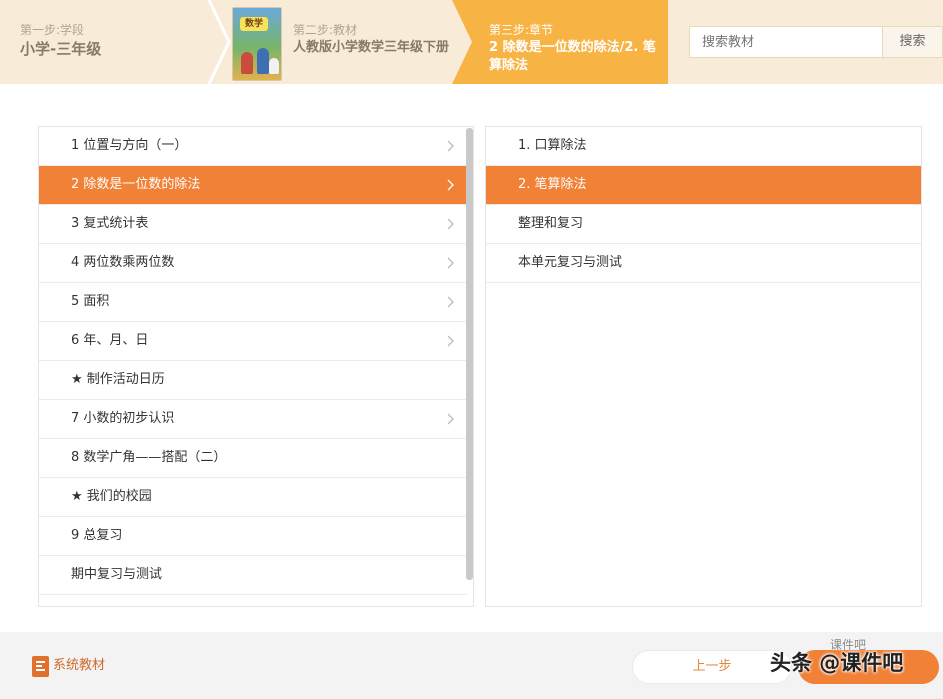 The width and height of the screenshot is (943, 699). I want to click on chapter-item: 5 面积, so click(253, 302).